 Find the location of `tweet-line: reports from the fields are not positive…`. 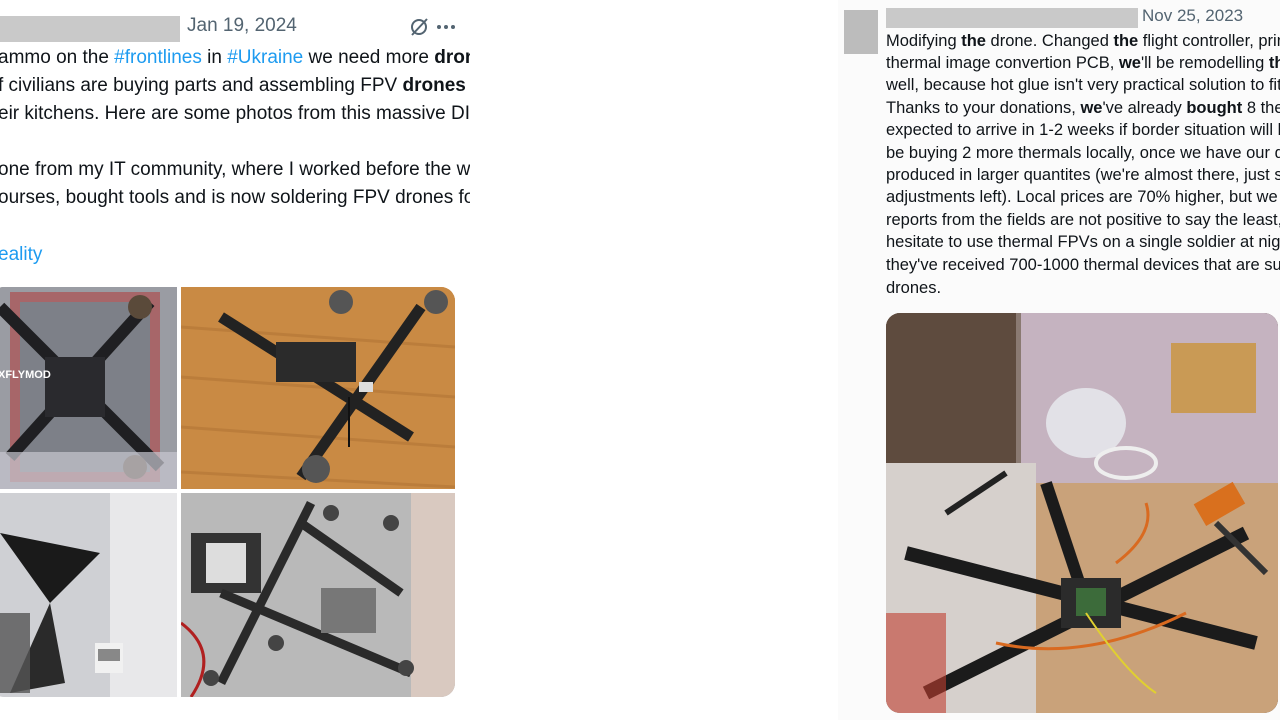

tweet-line: reports from the fields are not positive… is located at coordinates (1083, 220).